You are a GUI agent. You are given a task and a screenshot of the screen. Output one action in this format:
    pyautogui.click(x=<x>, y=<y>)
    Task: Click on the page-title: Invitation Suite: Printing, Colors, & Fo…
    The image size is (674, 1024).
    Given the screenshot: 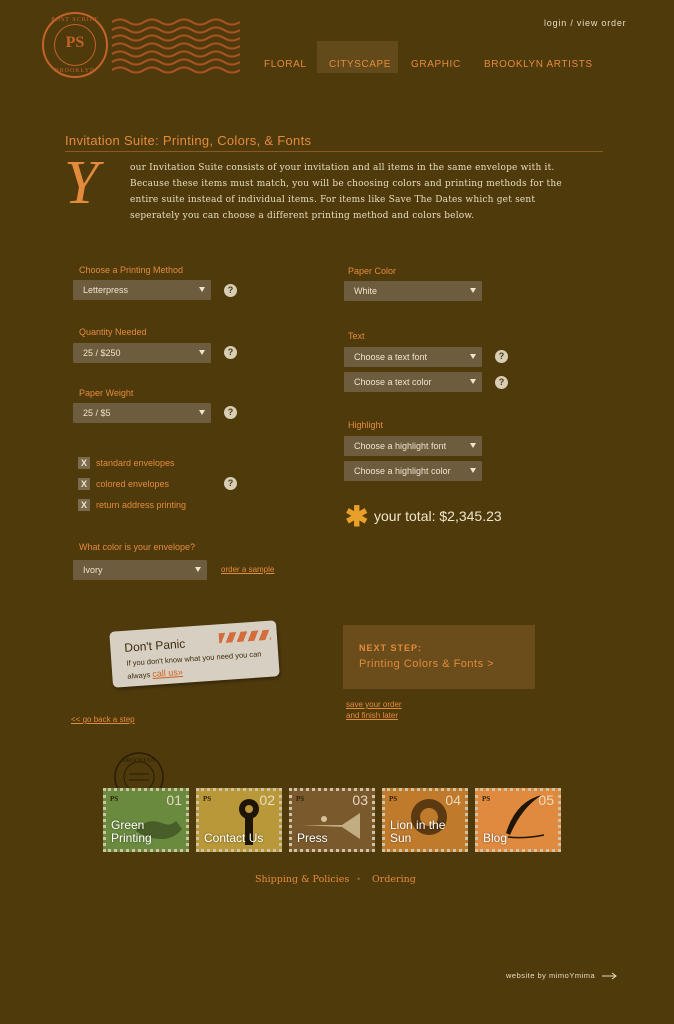 What is the action you would take?
    pyautogui.click(x=188, y=140)
    